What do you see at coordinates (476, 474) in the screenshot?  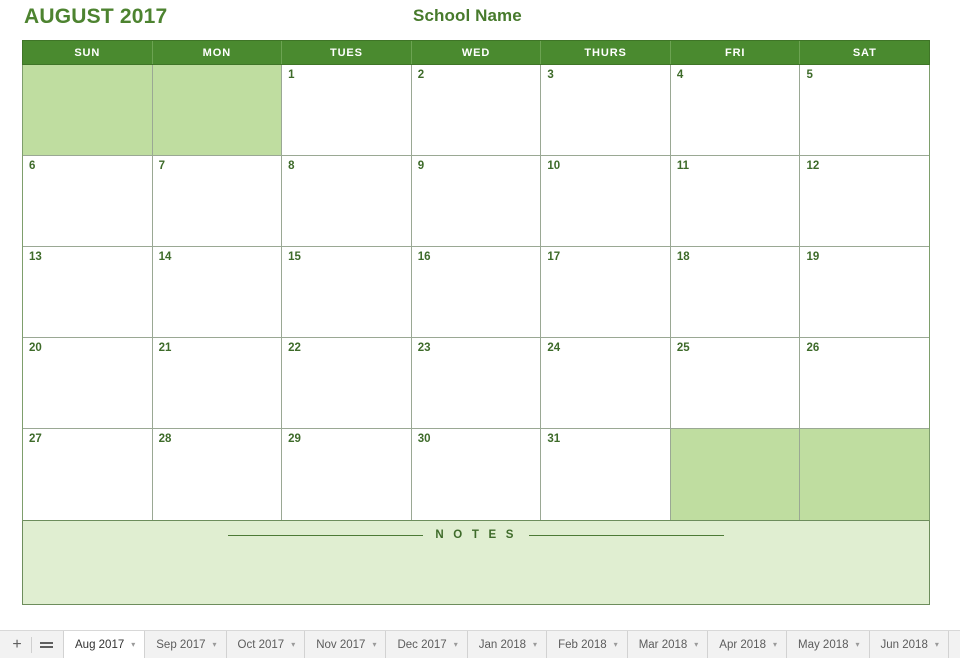 I see `day-cell: 30` at bounding box center [476, 474].